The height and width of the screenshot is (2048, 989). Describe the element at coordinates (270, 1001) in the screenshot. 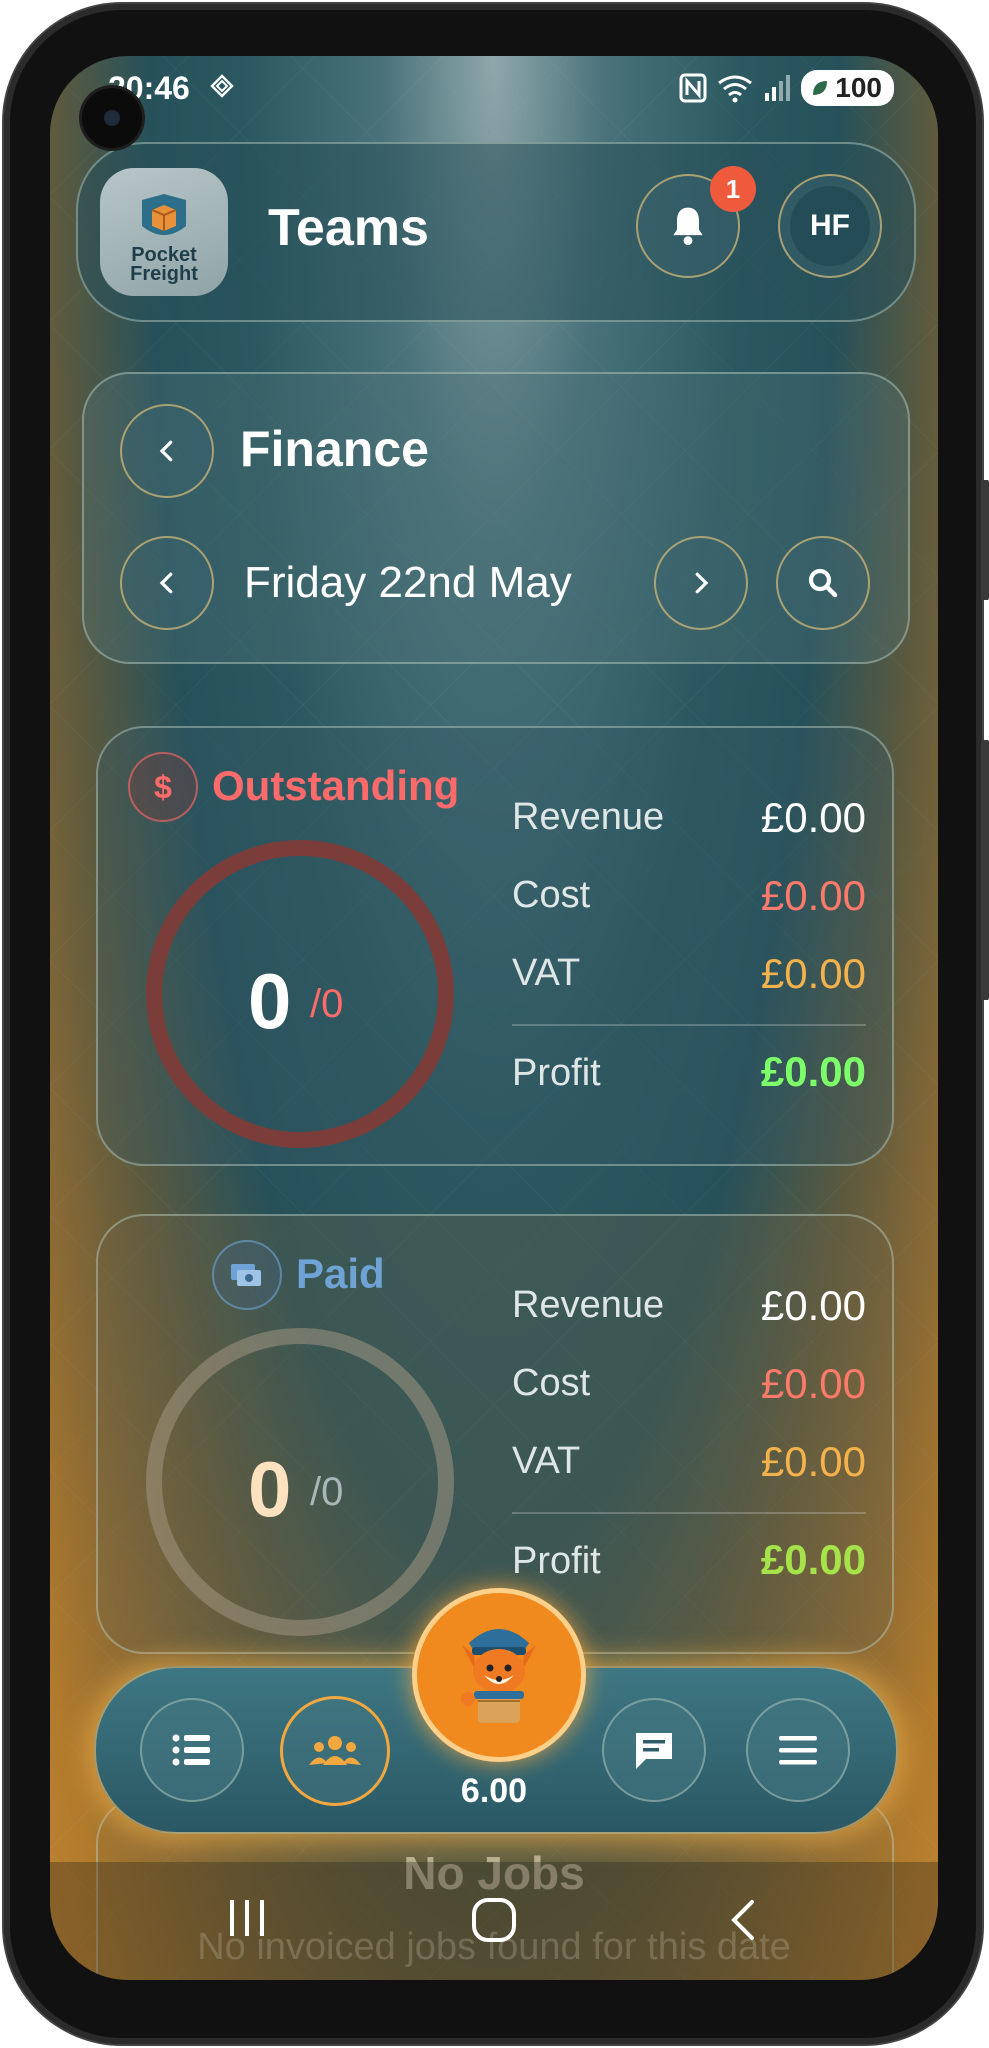

I see `outstanding-count: 0` at that location.